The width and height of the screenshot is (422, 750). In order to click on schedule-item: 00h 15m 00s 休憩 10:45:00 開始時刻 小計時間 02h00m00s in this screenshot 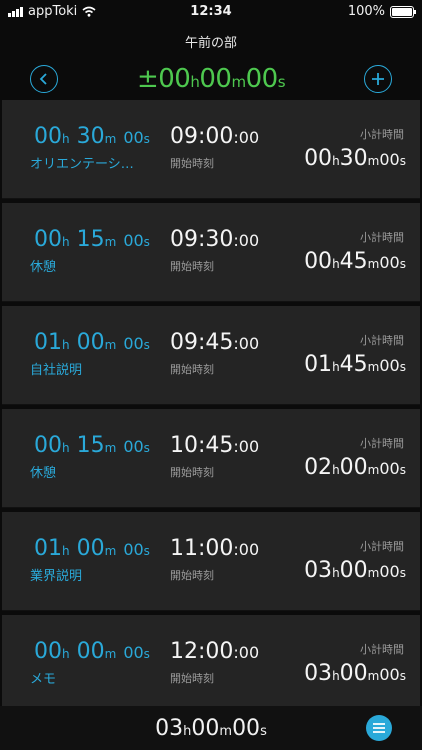, I will do `click(211, 458)`.